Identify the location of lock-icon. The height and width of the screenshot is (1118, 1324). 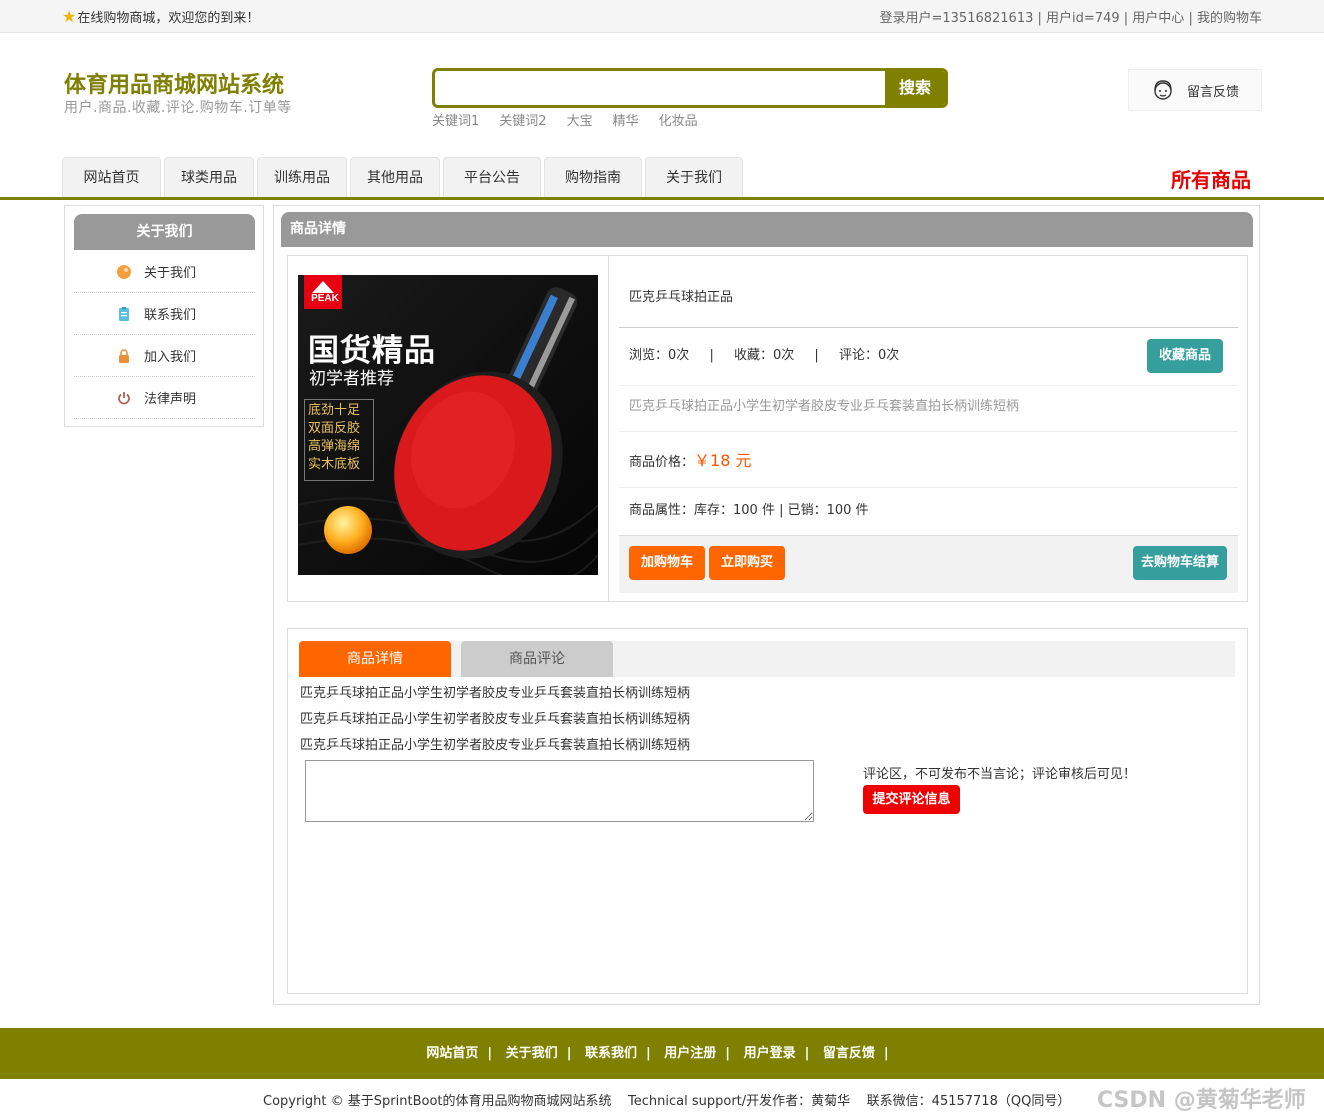
(124, 356).